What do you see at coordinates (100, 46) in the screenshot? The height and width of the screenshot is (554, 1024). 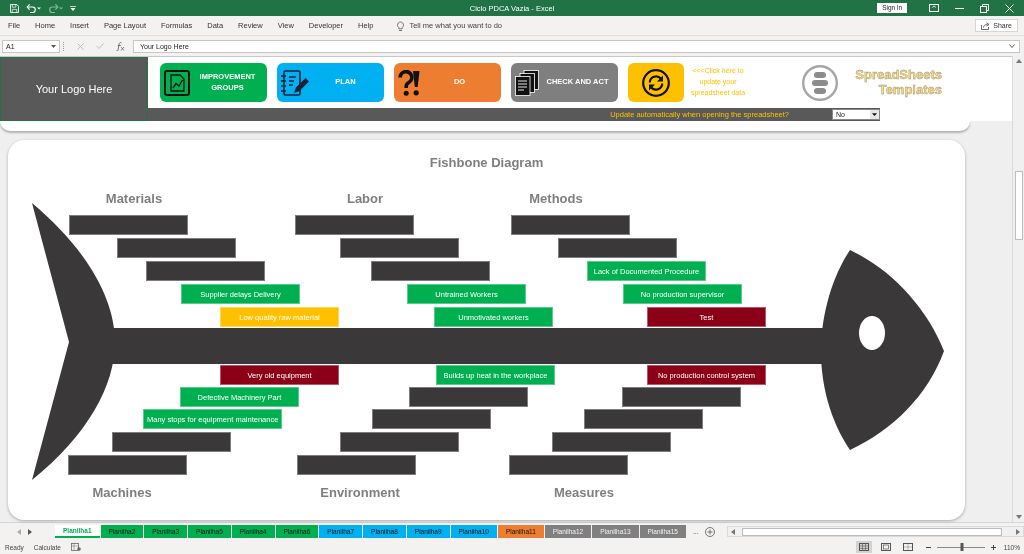 I see `check-icon` at bounding box center [100, 46].